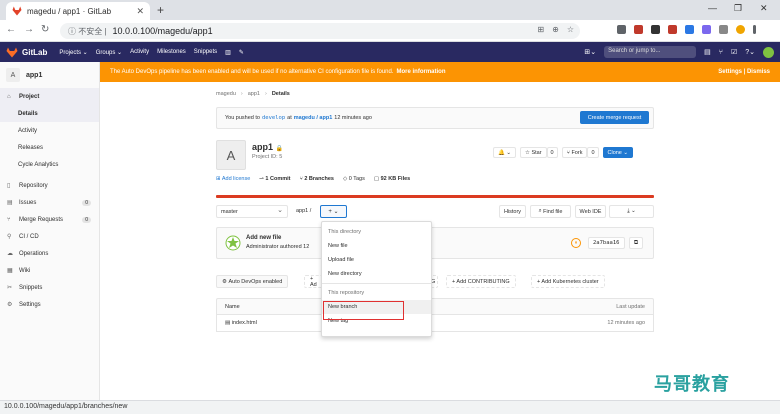  Describe the element at coordinates (49, 147) in the screenshot. I see `sidebar-sub-releases: Releases` at that location.